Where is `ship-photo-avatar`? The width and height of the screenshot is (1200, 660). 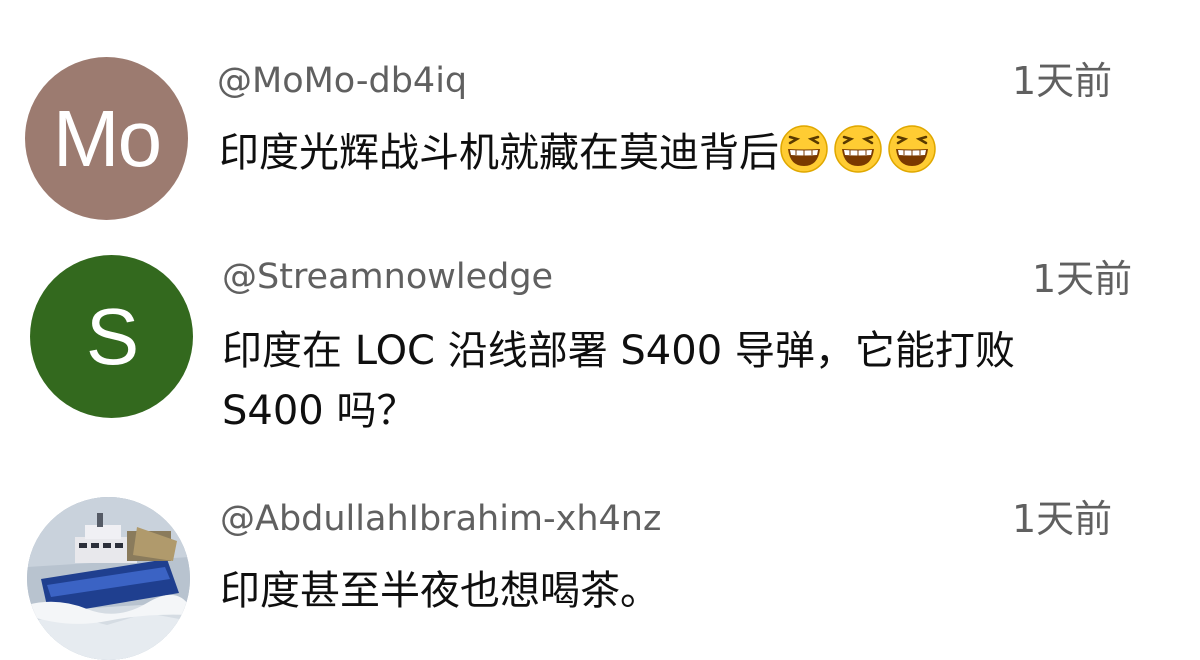 ship-photo-avatar is located at coordinates (108, 578).